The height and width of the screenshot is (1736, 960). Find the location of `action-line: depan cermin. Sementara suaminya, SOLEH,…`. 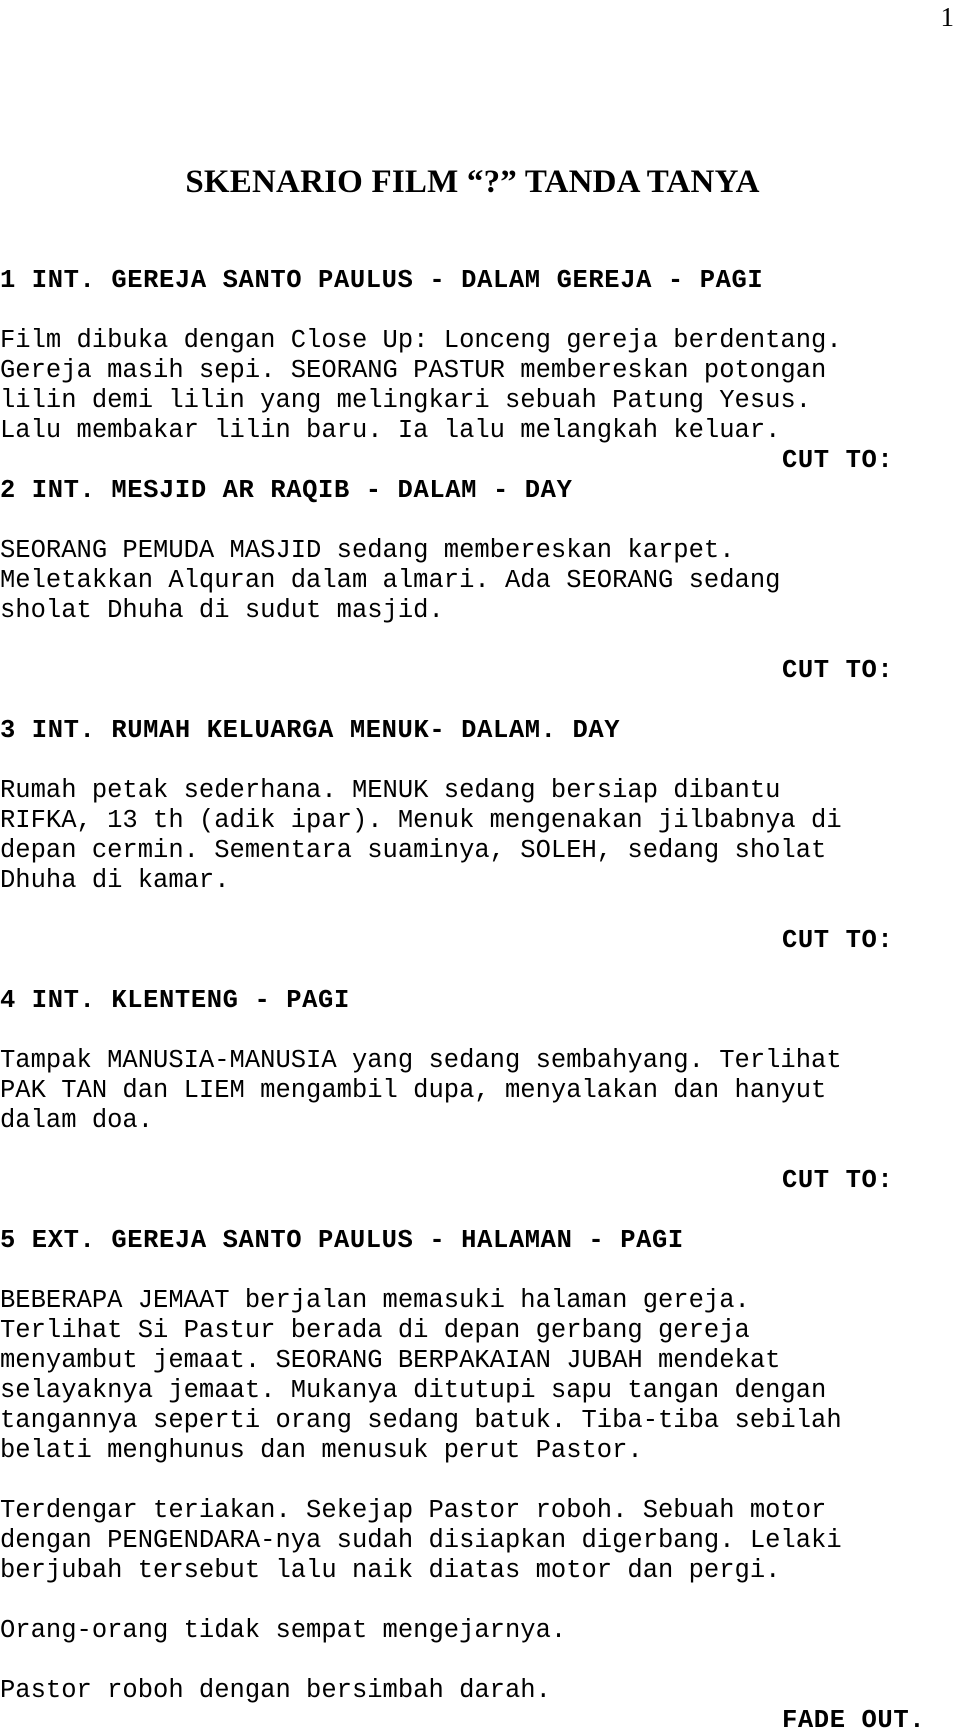

action-line: depan cermin. Sementara suaminya, SOLEH,… is located at coordinates (413, 850).